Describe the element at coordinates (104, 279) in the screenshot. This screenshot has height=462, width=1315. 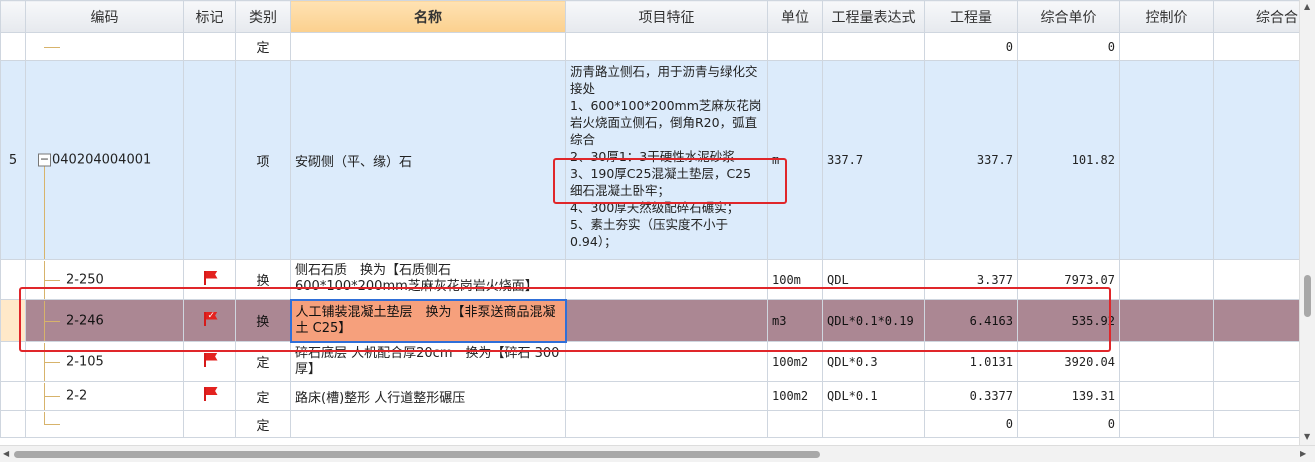
I see `row-code: 2-250` at that location.